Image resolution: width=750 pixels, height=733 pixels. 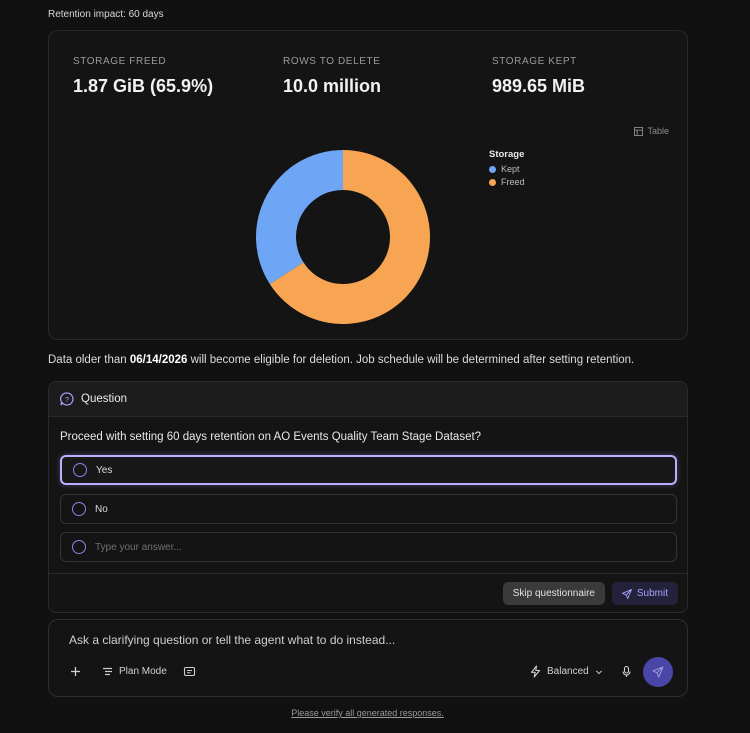 What do you see at coordinates (101, 509) in the screenshot?
I see `option-label: No` at bounding box center [101, 509].